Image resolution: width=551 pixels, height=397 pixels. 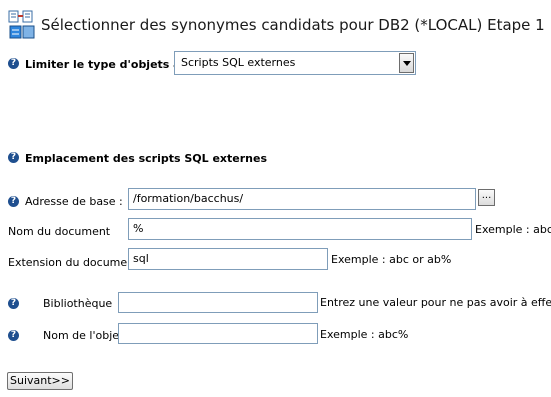 I want to click on document-extension-input: sql, so click(x=228, y=259).